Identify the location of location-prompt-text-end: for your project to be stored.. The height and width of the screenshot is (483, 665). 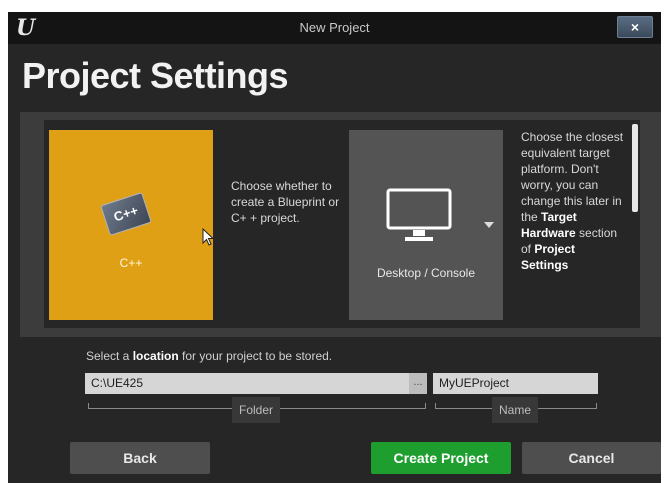
(255, 356).